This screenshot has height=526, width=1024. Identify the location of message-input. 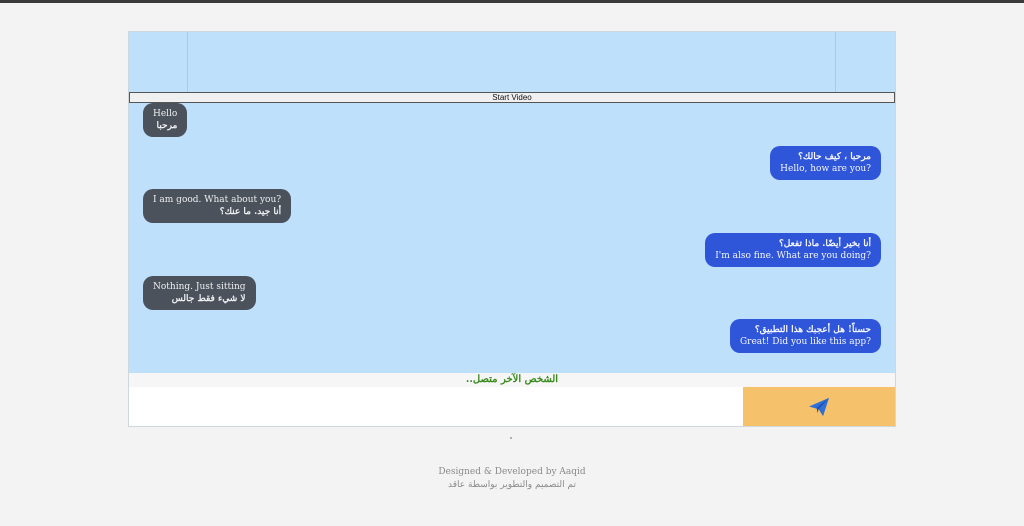
(436, 406).